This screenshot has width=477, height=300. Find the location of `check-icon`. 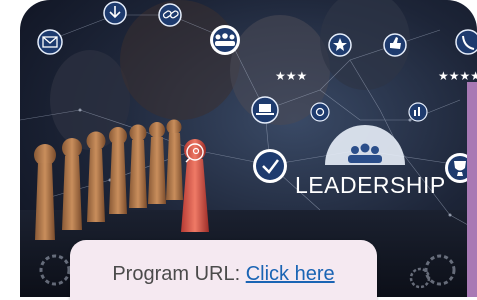

check-icon is located at coordinates (270, 166).